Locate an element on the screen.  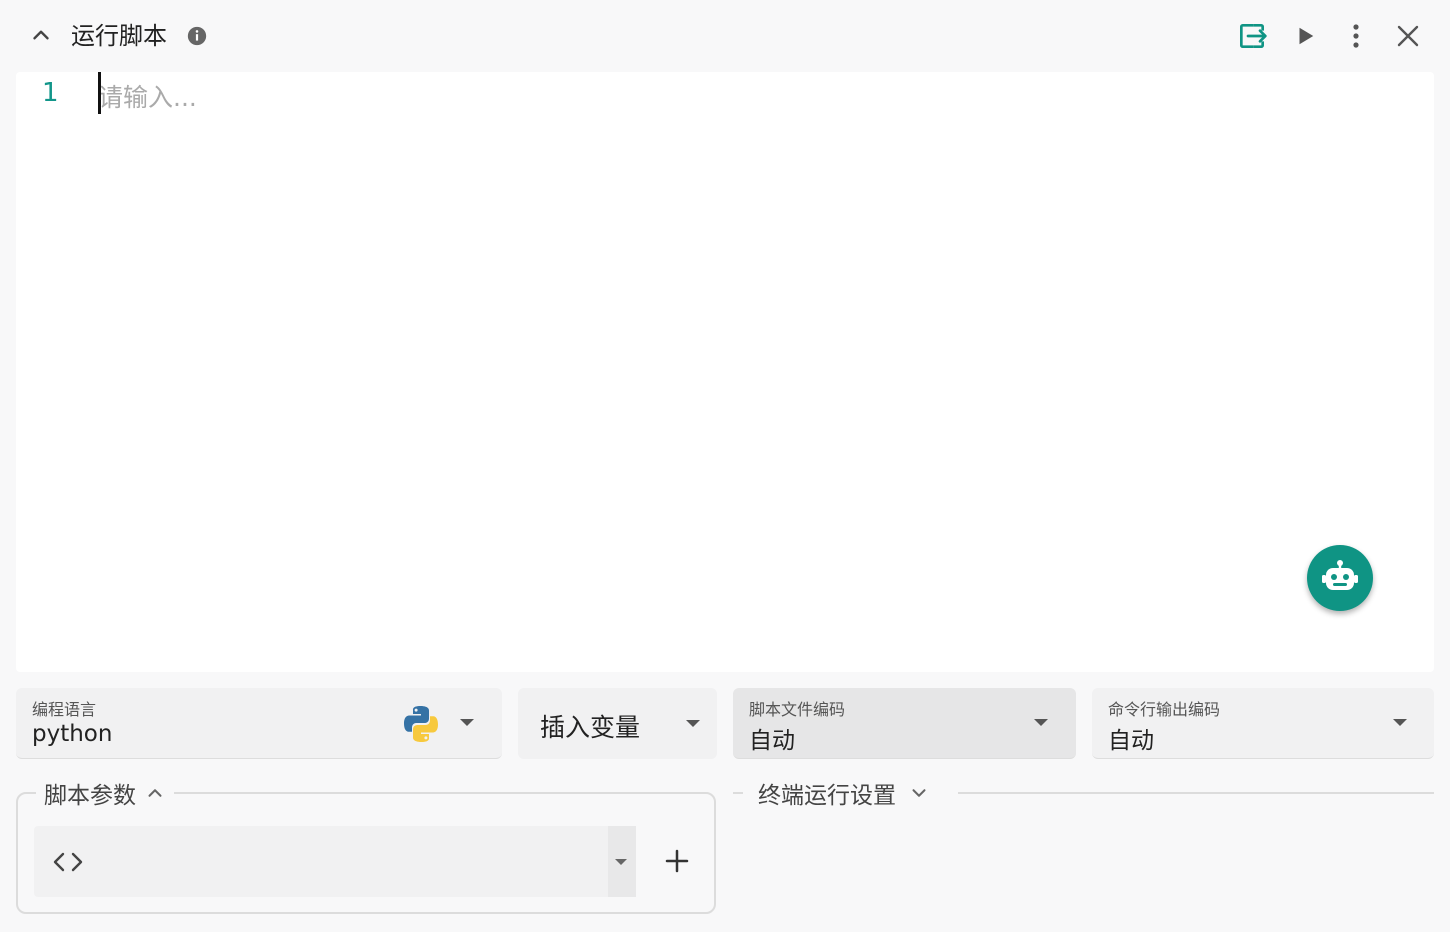
more-vert-icon is located at coordinates (1356, 36).